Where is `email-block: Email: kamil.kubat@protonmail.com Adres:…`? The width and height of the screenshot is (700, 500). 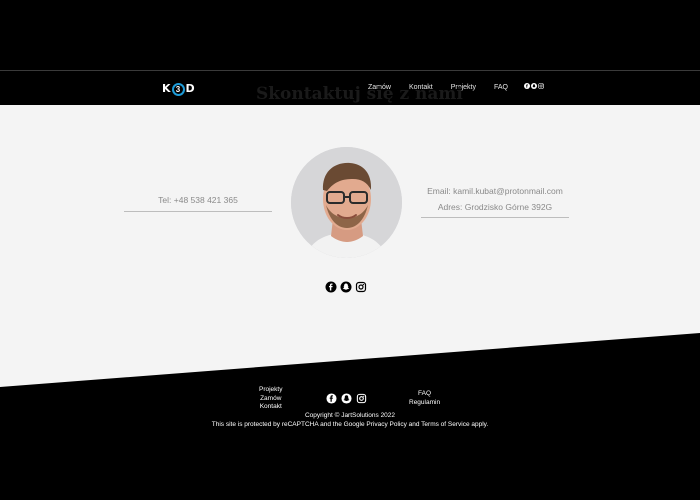 email-block: Email: kamil.kubat@protonmail.com Adres:… is located at coordinates (495, 201).